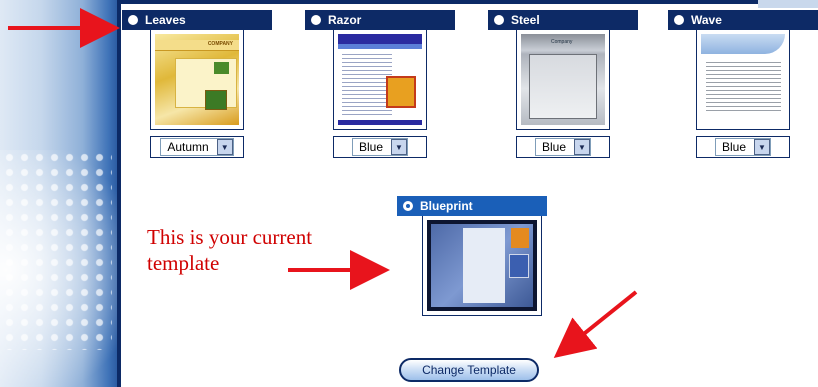  Describe the element at coordinates (595, 324) in the screenshot. I see `arrow-to-change-button` at that location.